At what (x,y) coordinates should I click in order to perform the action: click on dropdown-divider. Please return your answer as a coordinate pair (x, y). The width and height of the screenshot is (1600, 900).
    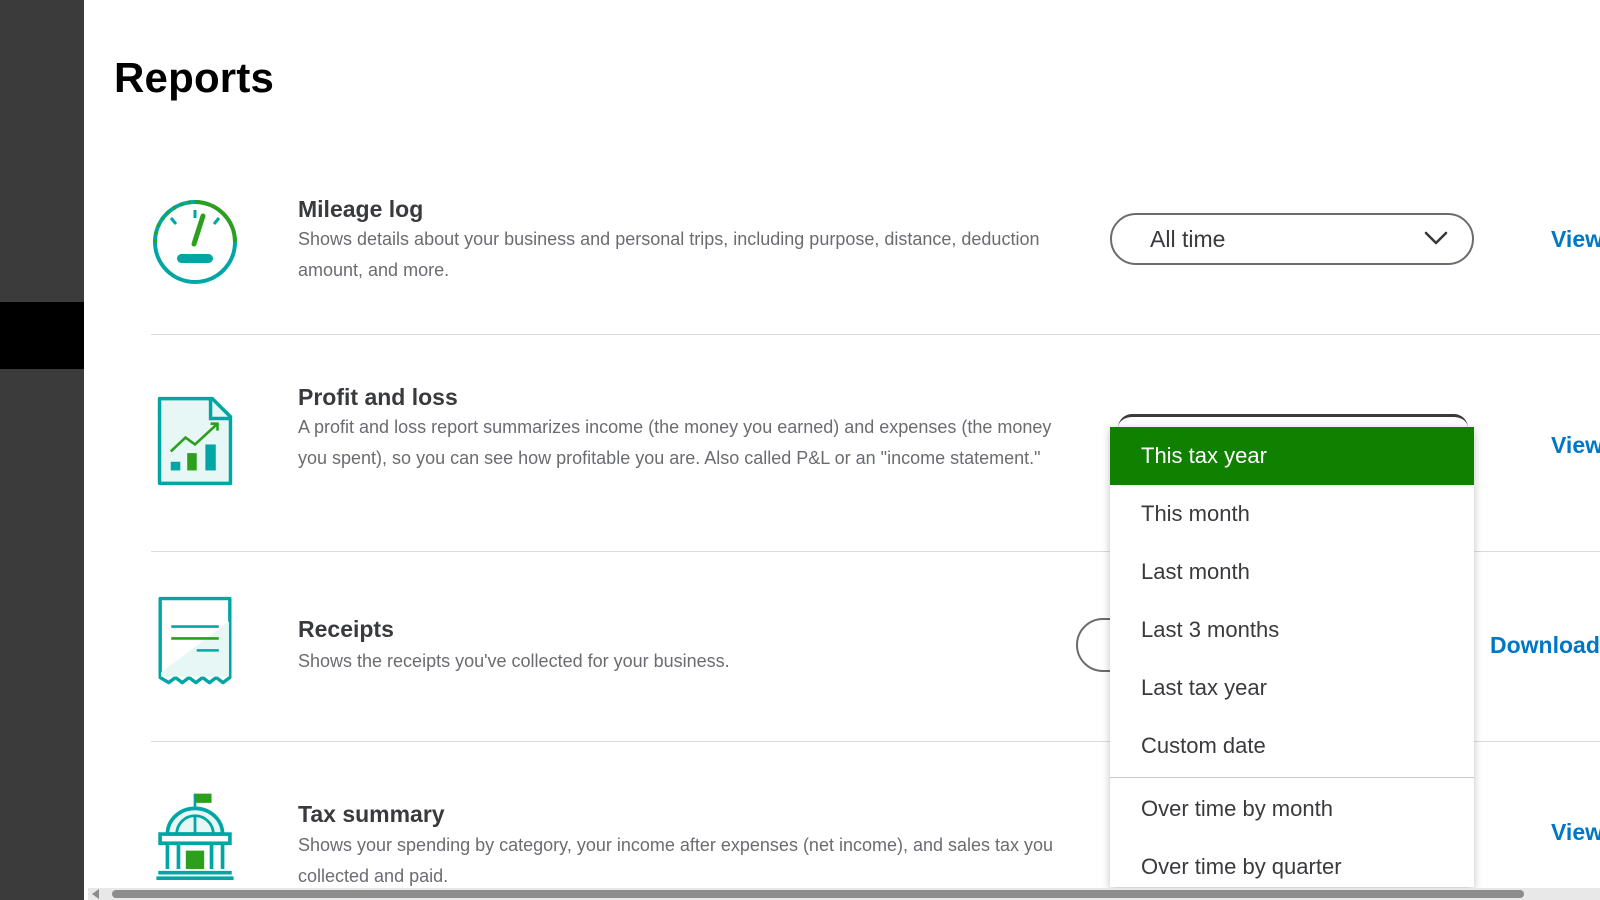
    Looking at the image, I should click on (1292, 777).